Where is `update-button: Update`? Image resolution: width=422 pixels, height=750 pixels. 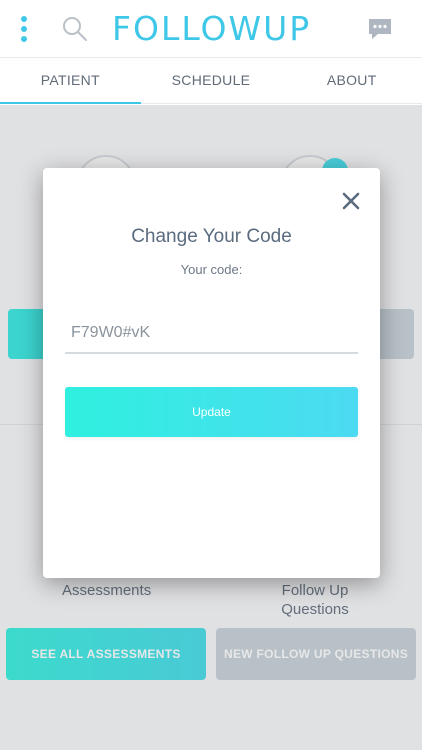 update-button: Update is located at coordinates (211, 412).